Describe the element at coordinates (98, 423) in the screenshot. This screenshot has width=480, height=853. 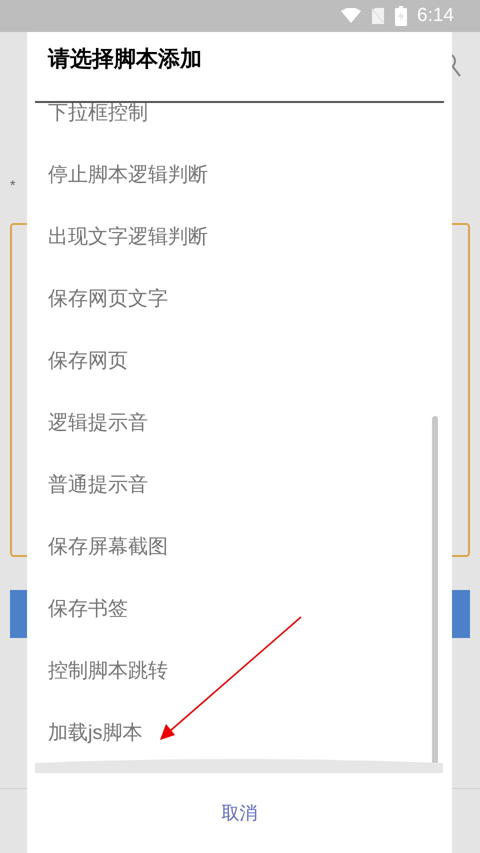
I see `script-option: 逻辑提示音` at that location.